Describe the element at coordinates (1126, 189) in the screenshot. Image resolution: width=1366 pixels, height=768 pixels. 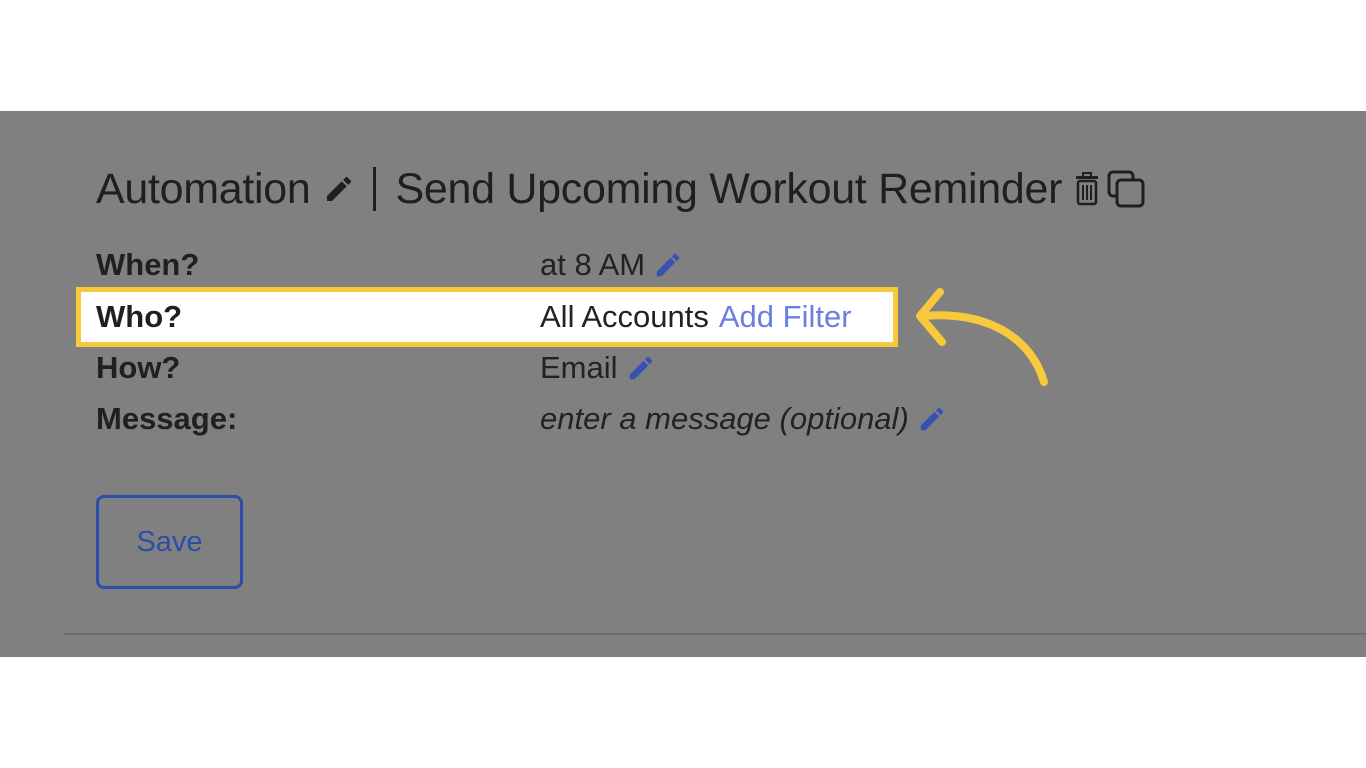
I see `copy-icon` at that location.